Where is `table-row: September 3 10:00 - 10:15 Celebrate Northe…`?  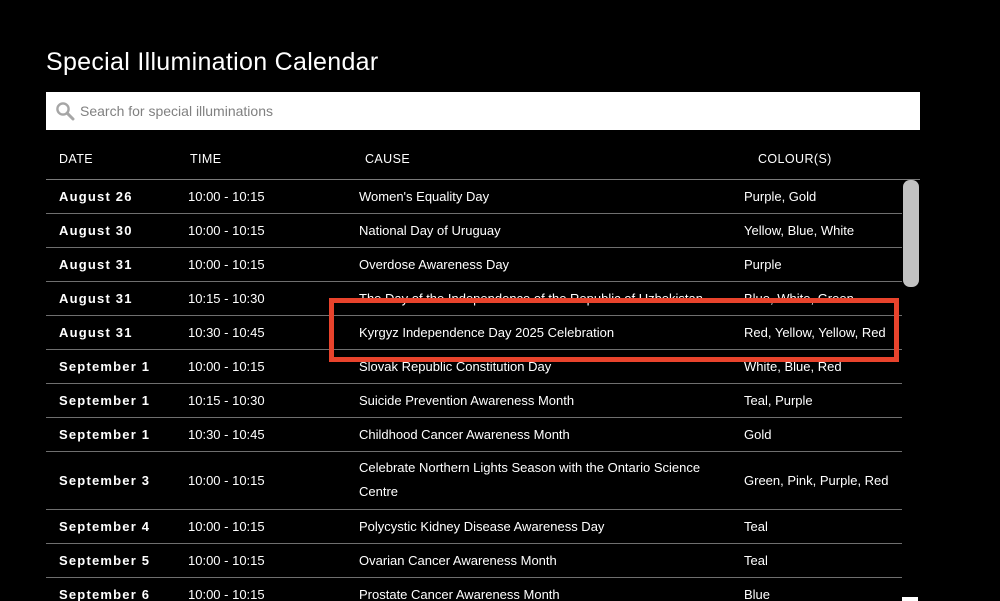 table-row: September 3 10:00 - 10:15 Celebrate Northe… is located at coordinates (474, 481).